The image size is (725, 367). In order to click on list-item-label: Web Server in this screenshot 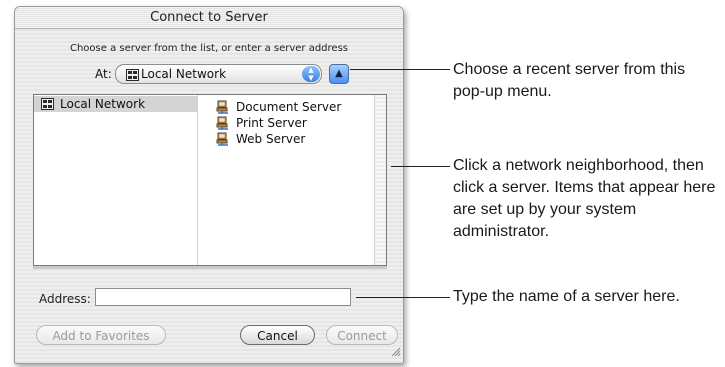, I will do `click(271, 139)`.